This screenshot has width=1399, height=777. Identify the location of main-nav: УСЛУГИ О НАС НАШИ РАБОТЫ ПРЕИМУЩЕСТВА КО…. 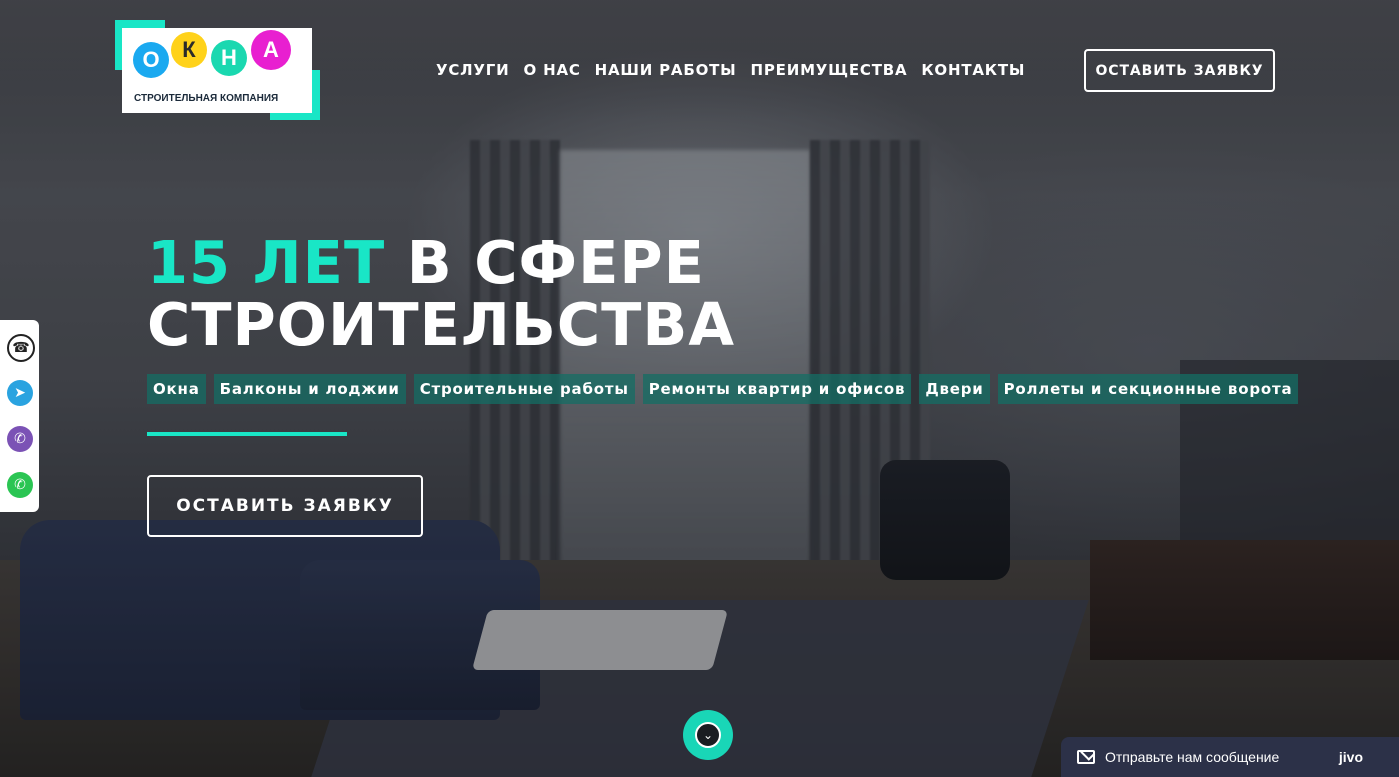
(730, 70).